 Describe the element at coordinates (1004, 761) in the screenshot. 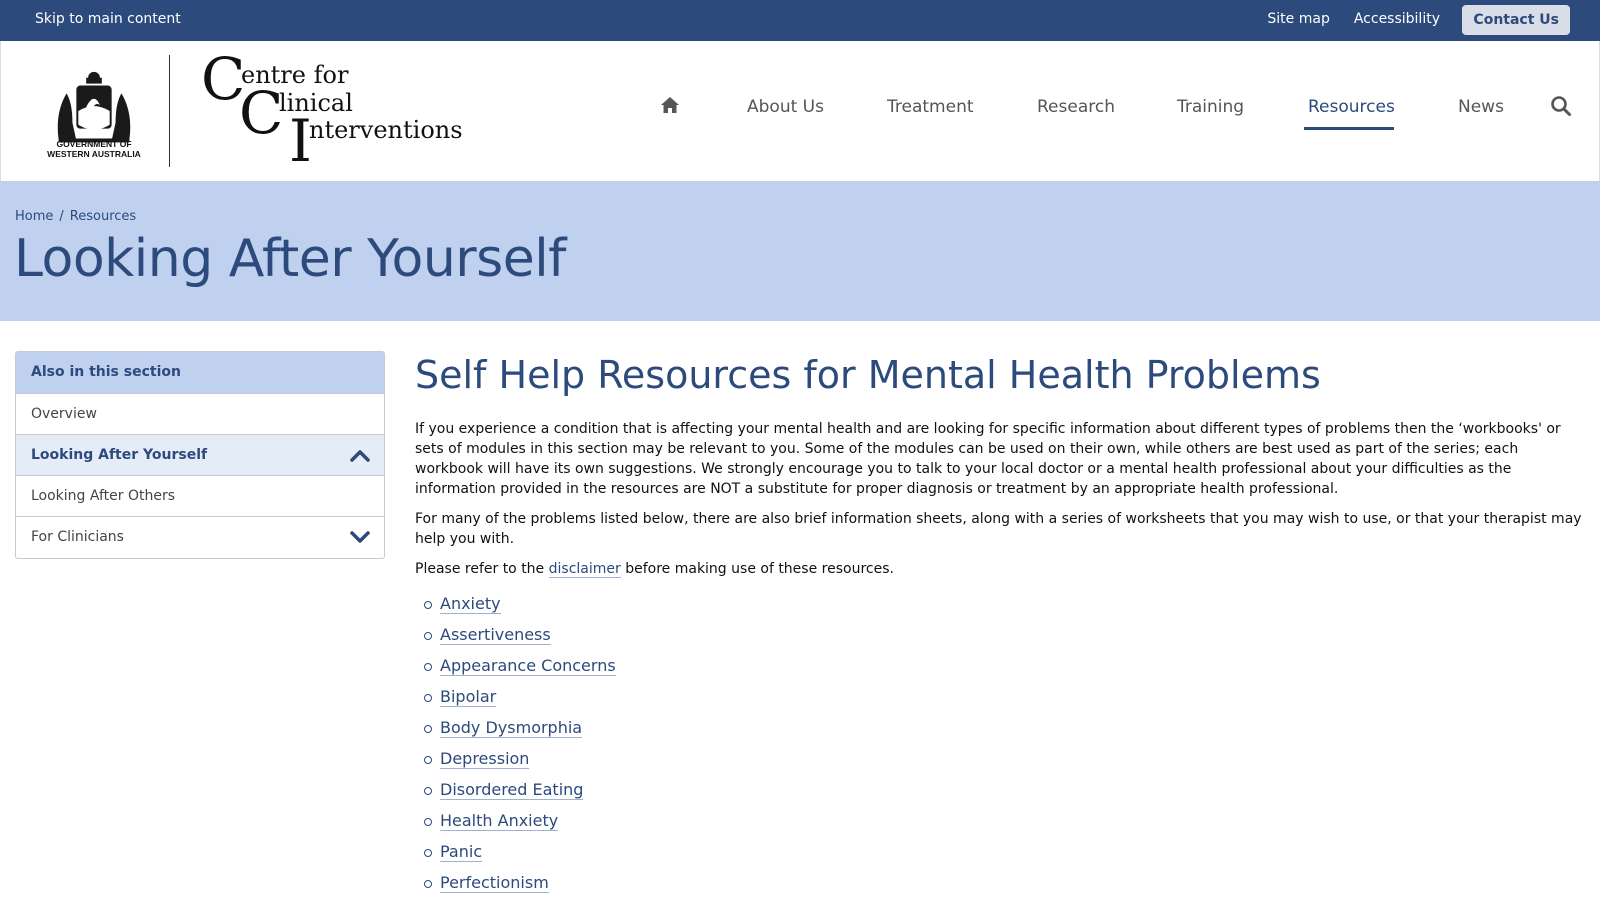

I see `list-item: Depression` at that location.